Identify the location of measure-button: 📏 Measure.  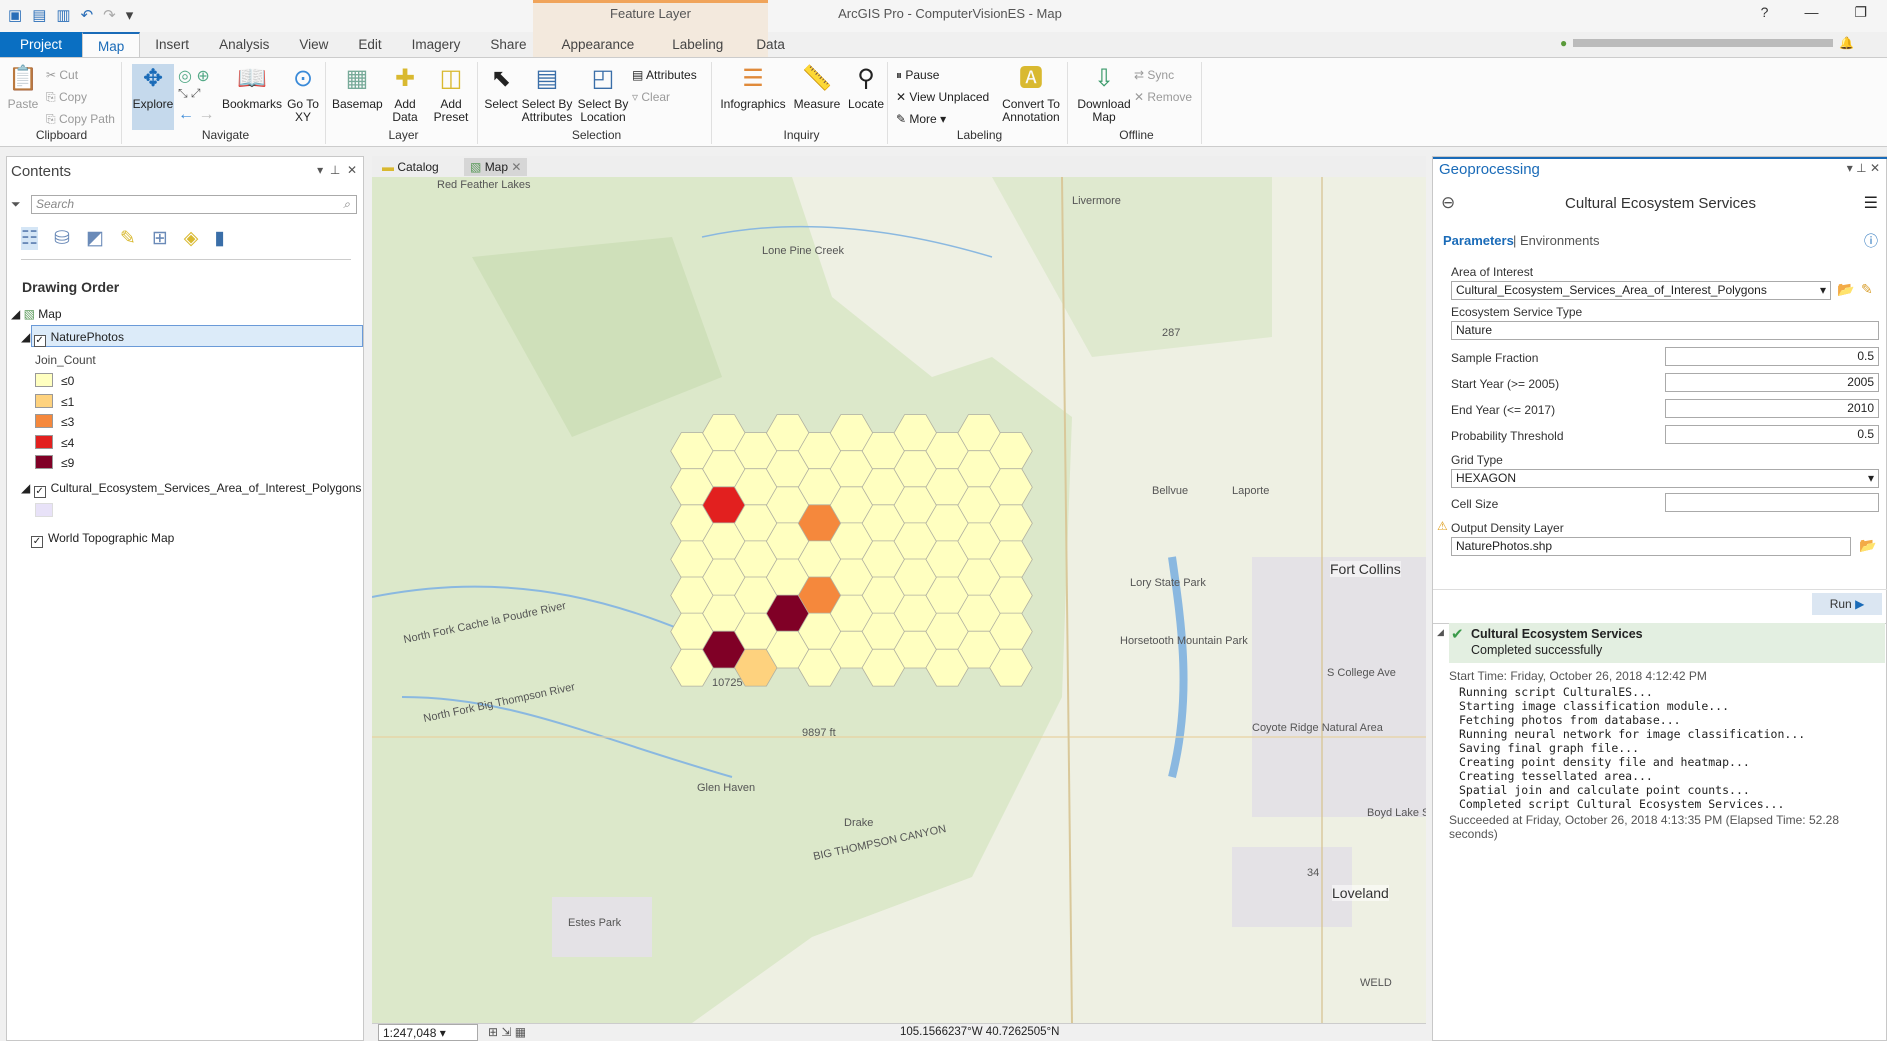
(817, 87).